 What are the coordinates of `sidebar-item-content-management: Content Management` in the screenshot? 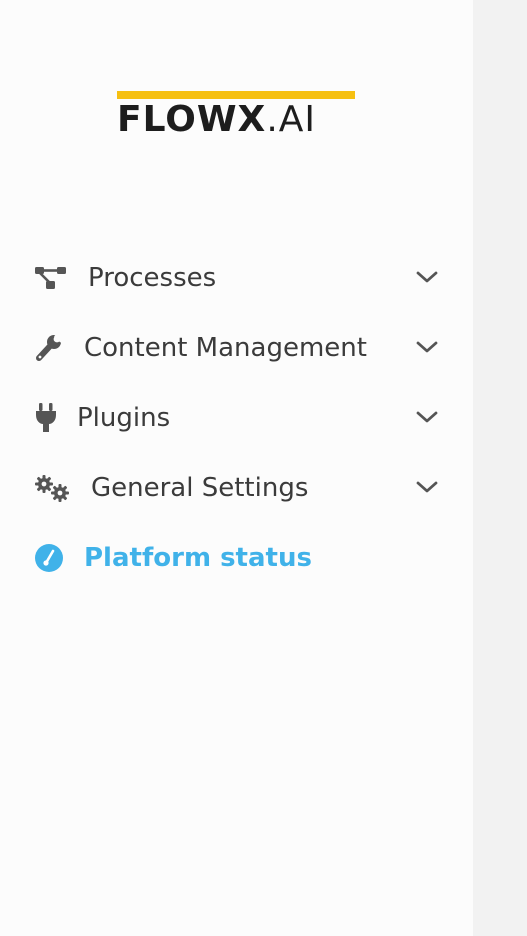 It's located at (236, 346).